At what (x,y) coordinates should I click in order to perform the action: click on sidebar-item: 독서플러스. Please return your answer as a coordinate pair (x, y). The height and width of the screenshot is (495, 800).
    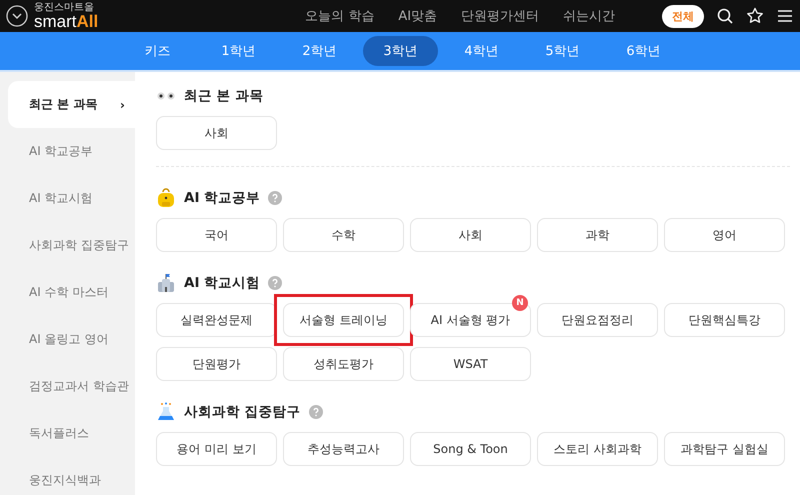
    Looking at the image, I should click on (71, 433).